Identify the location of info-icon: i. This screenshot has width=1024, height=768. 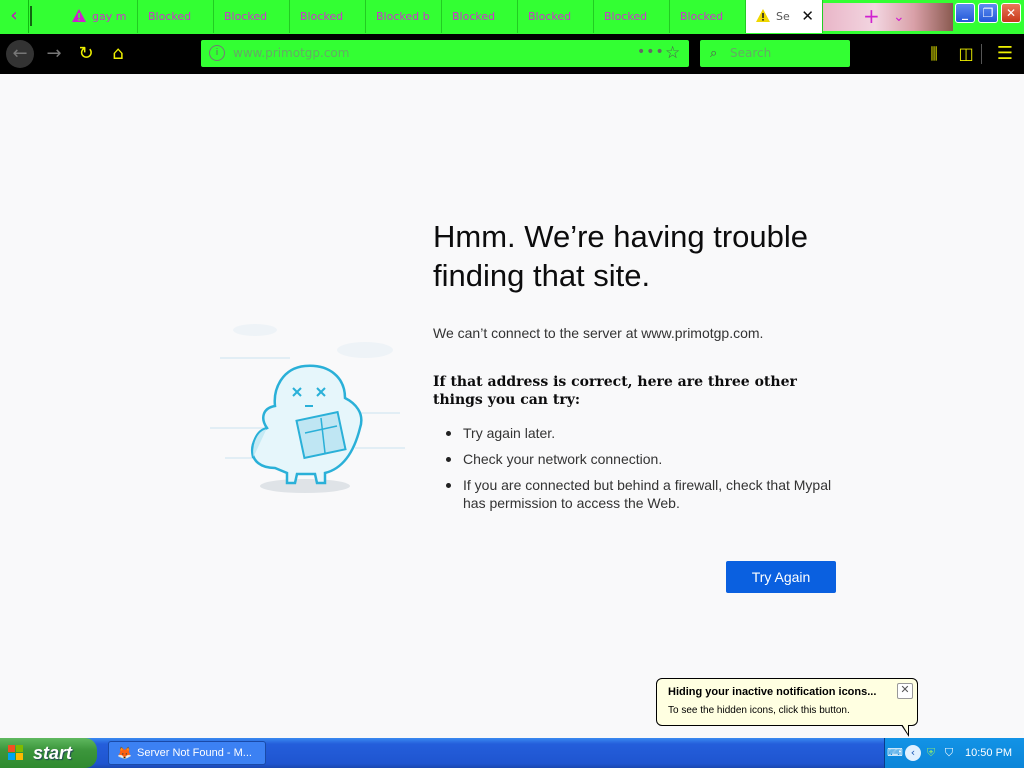
(217, 53).